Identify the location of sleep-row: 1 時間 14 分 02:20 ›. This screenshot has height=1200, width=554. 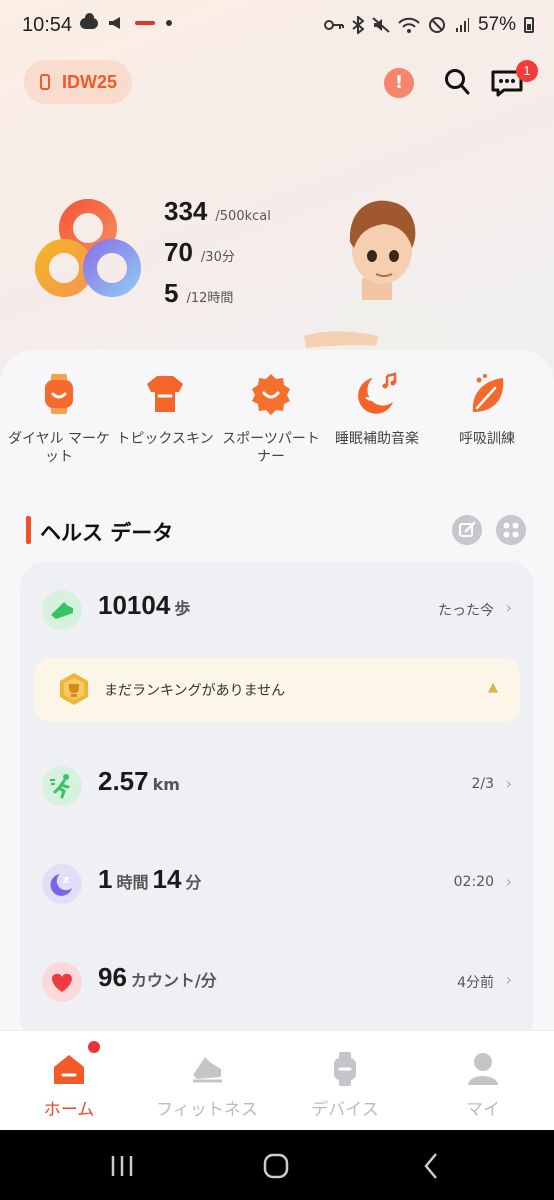
(277, 884).